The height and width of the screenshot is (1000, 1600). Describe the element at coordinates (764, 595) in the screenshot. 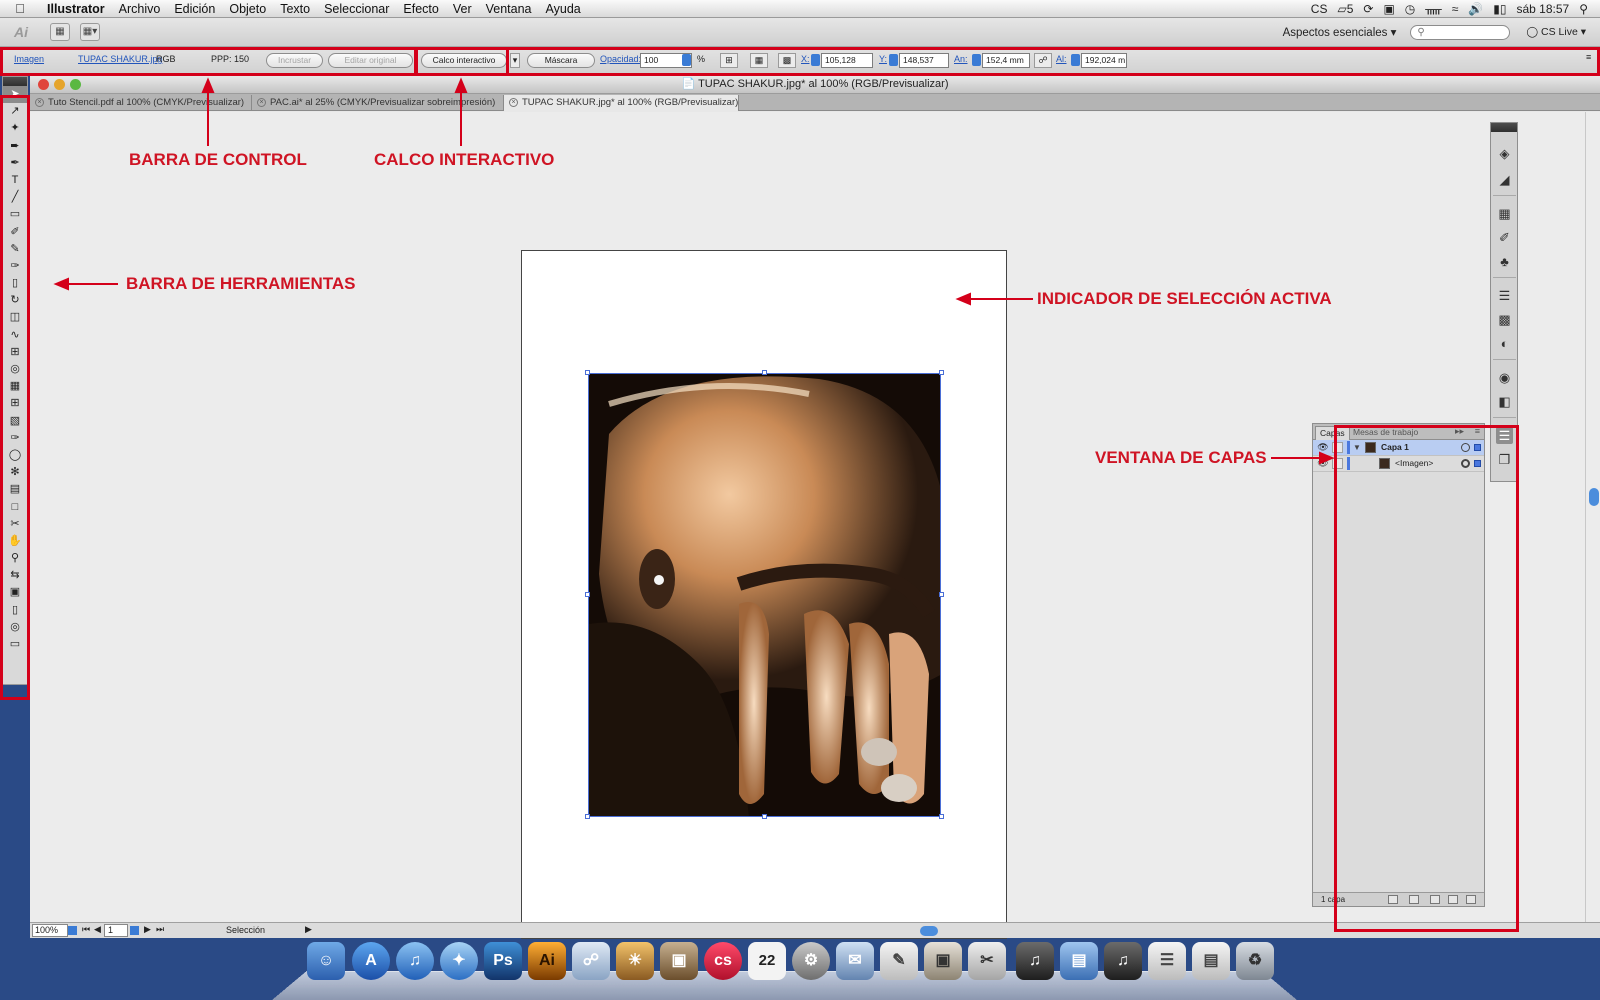

I see `placed-image` at that location.